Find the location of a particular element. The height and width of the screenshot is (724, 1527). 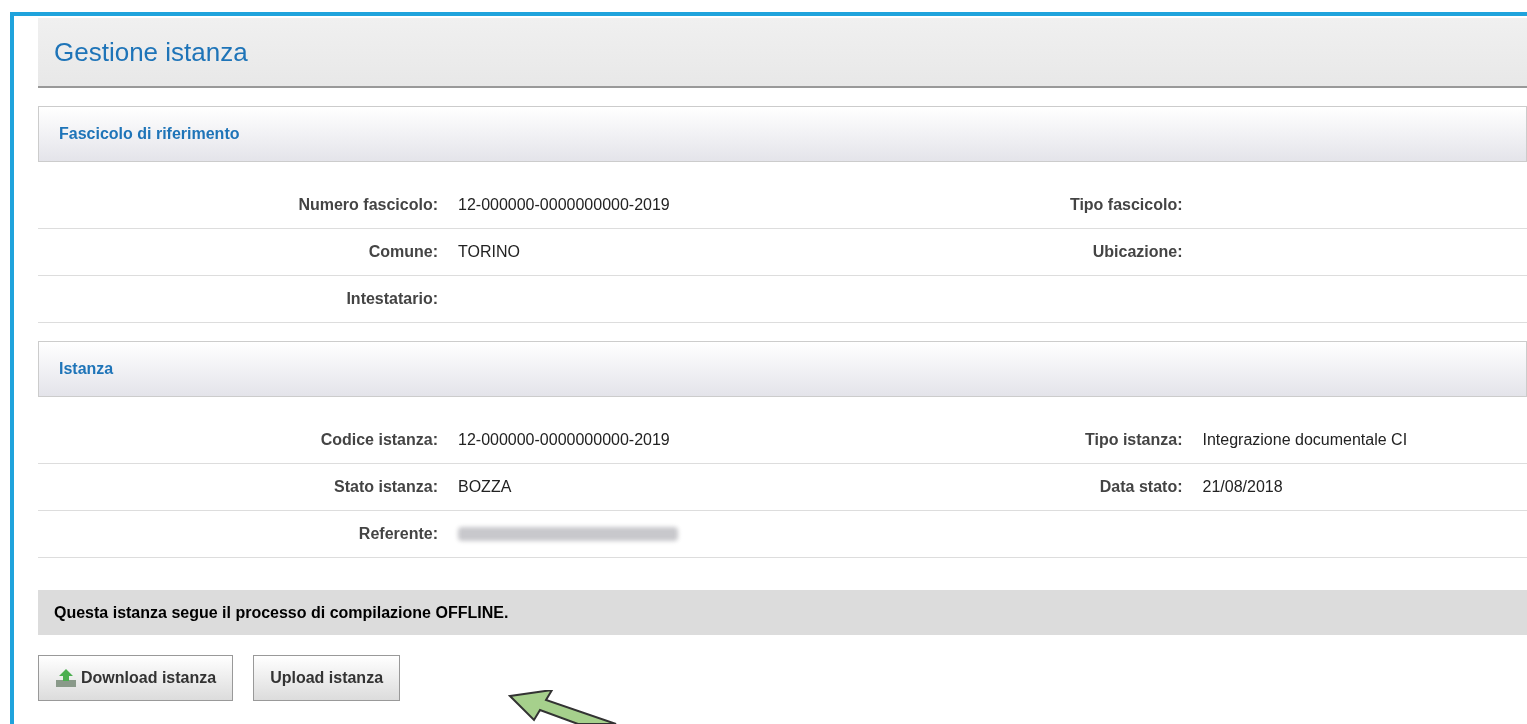

field-label: Stato istanza: is located at coordinates (385, 487).